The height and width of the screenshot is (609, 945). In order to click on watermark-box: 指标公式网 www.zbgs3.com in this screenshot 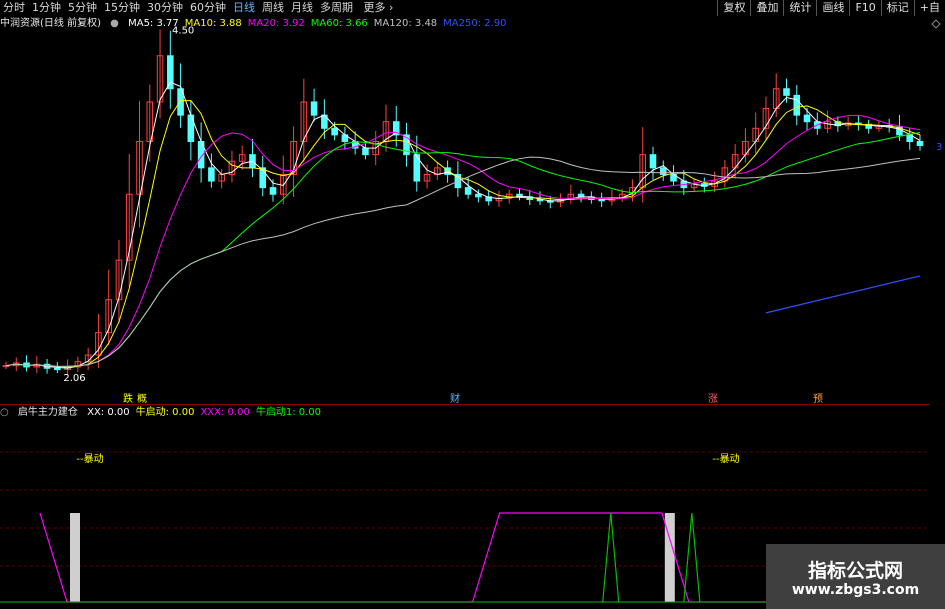, I will do `click(855, 576)`.